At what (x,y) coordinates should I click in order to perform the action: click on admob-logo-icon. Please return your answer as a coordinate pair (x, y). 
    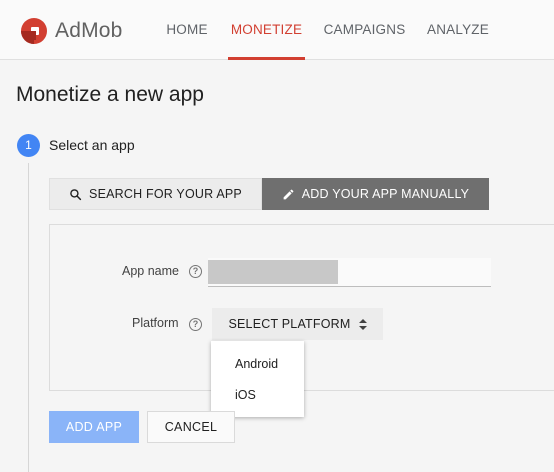
    Looking at the image, I should click on (34, 31).